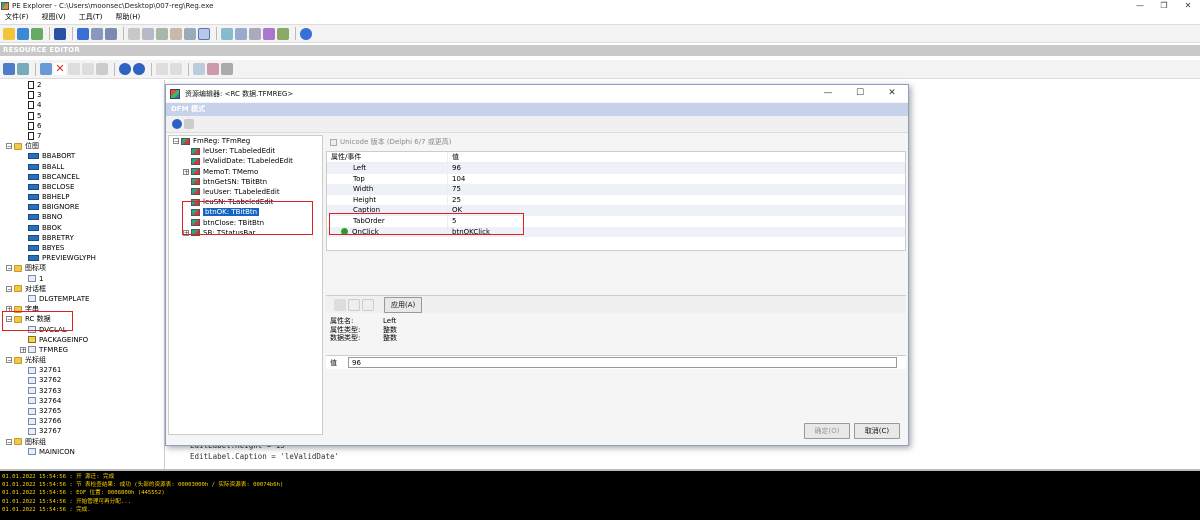 This screenshot has width=1200, height=520. I want to click on property-value: 75, so click(572, 189).